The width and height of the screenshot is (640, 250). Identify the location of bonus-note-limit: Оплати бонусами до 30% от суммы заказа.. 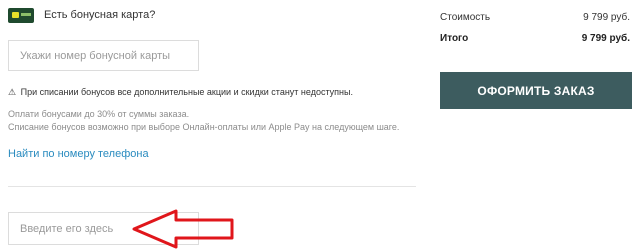
(99, 114).